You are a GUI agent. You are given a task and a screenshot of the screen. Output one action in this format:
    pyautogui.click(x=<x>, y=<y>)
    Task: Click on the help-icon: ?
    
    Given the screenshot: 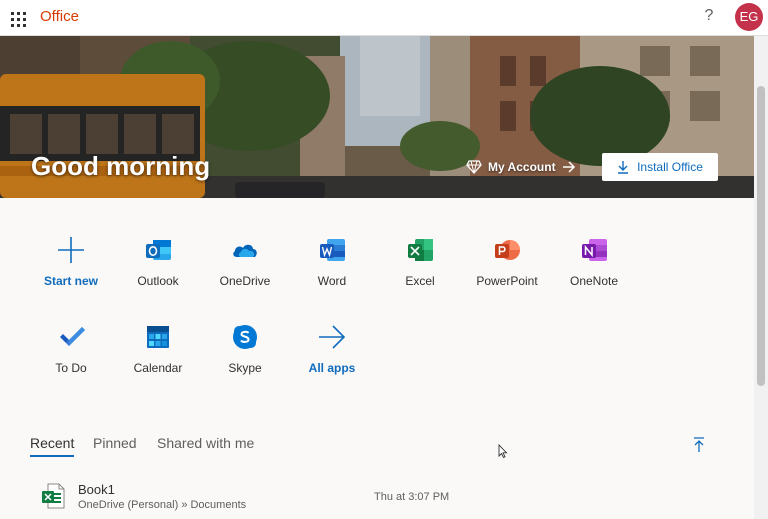 What is the action you would take?
    pyautogui.click(x=709, y=16)
    